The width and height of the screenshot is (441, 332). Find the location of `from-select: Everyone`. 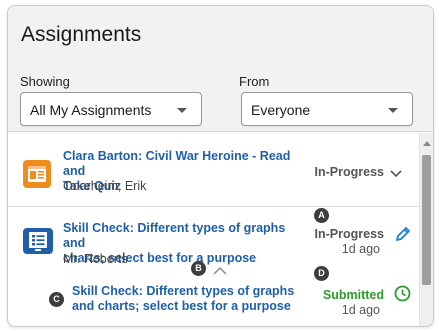

from-select: Everyone is located at coordinates (327, 109).